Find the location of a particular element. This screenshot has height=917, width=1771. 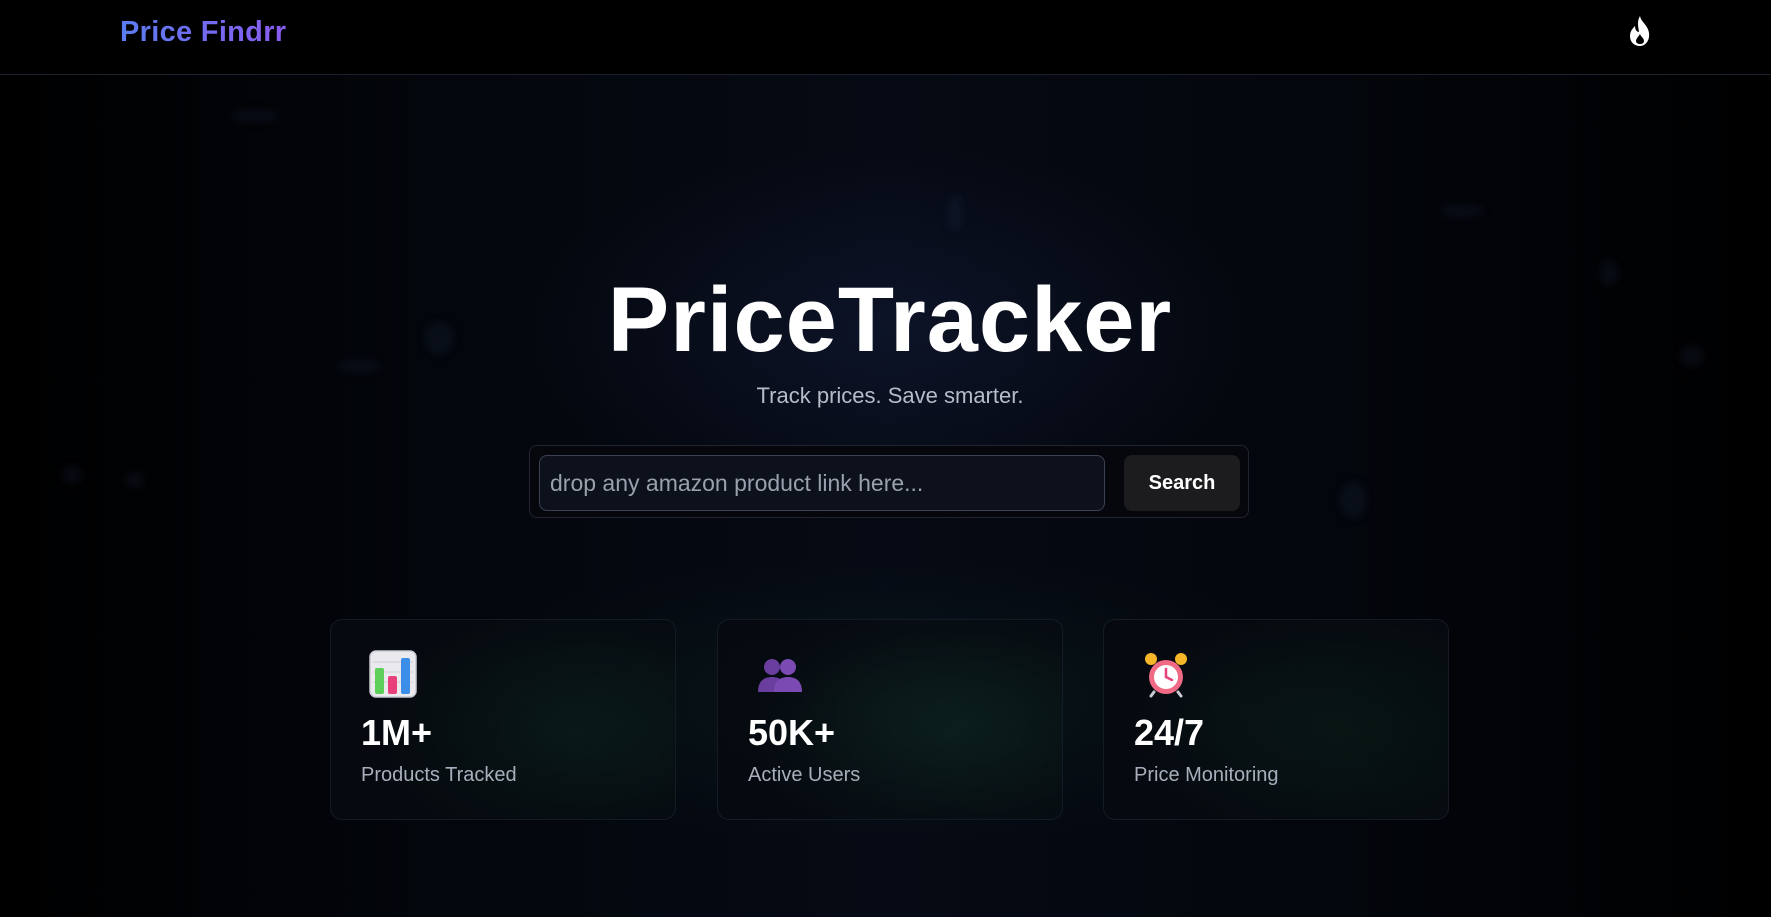

stat-card-products: 1M+ Products Tracked is located at coordinates (503, 719).